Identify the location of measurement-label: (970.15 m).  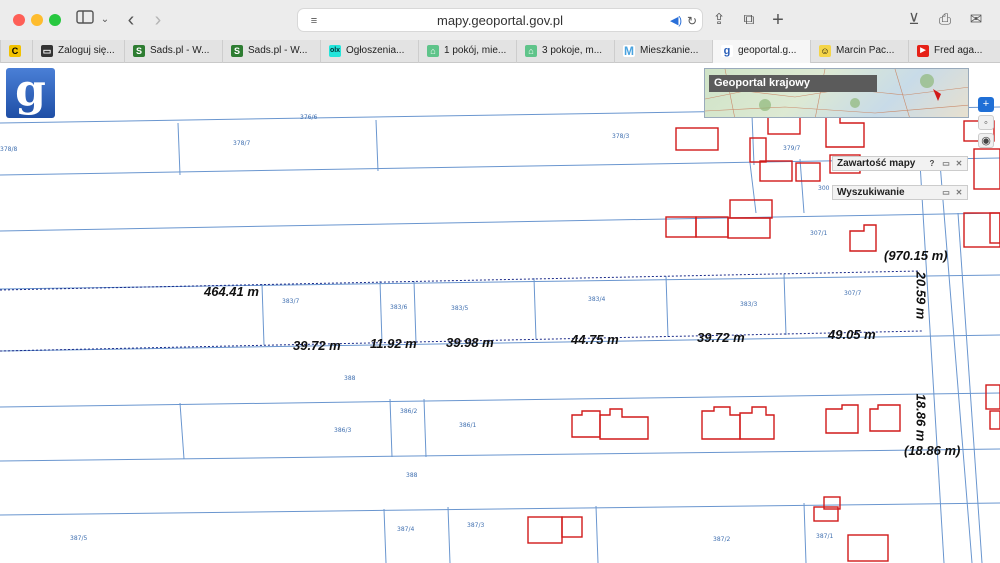
(916, 255).